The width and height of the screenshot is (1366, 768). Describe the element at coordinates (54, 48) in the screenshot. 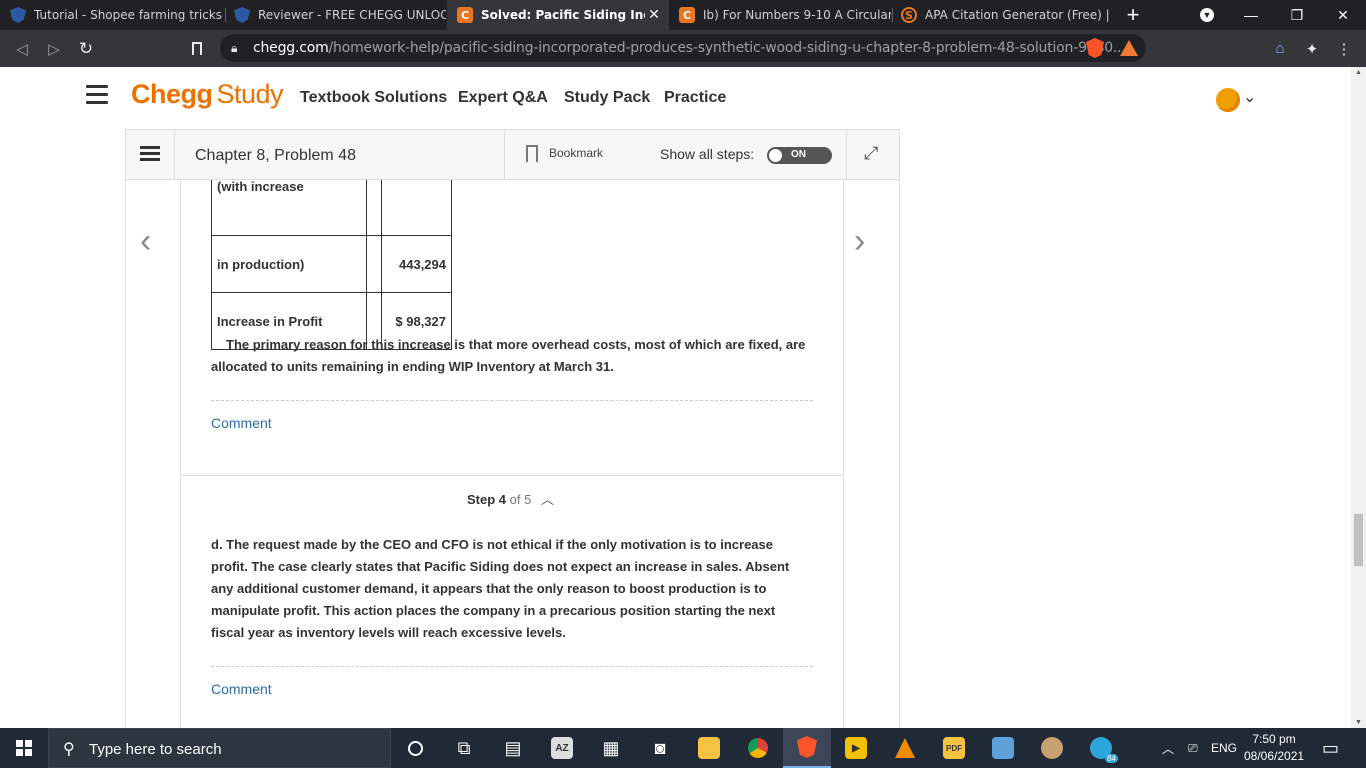

I see `forward-icon: ▷` at that location.